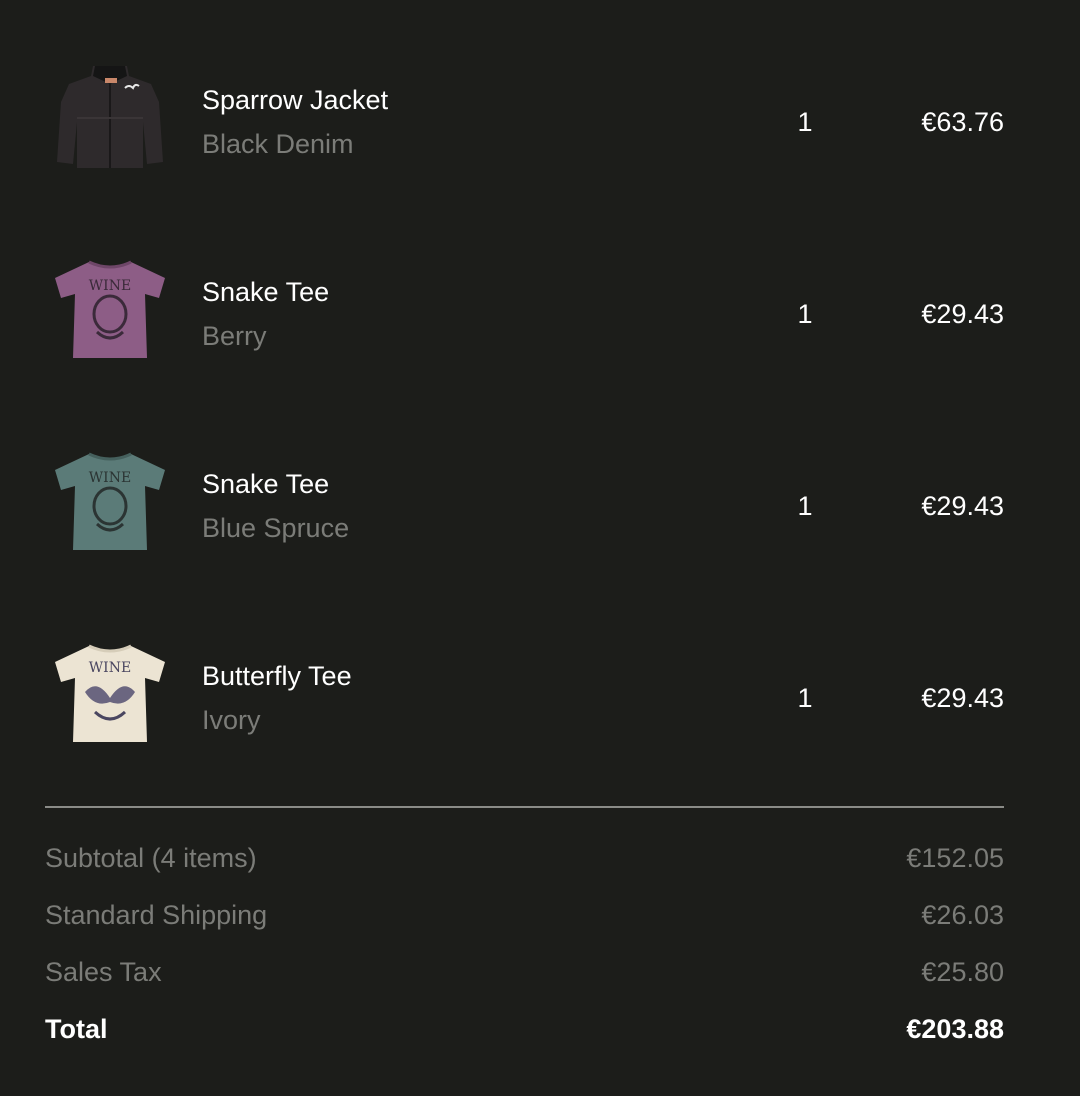 The width and height of the screenshot is (1080, 1096). What do you see at coordinates (110, 118) in the screenshot?
I see `jacket-icon` at bounding box center [110, 118].